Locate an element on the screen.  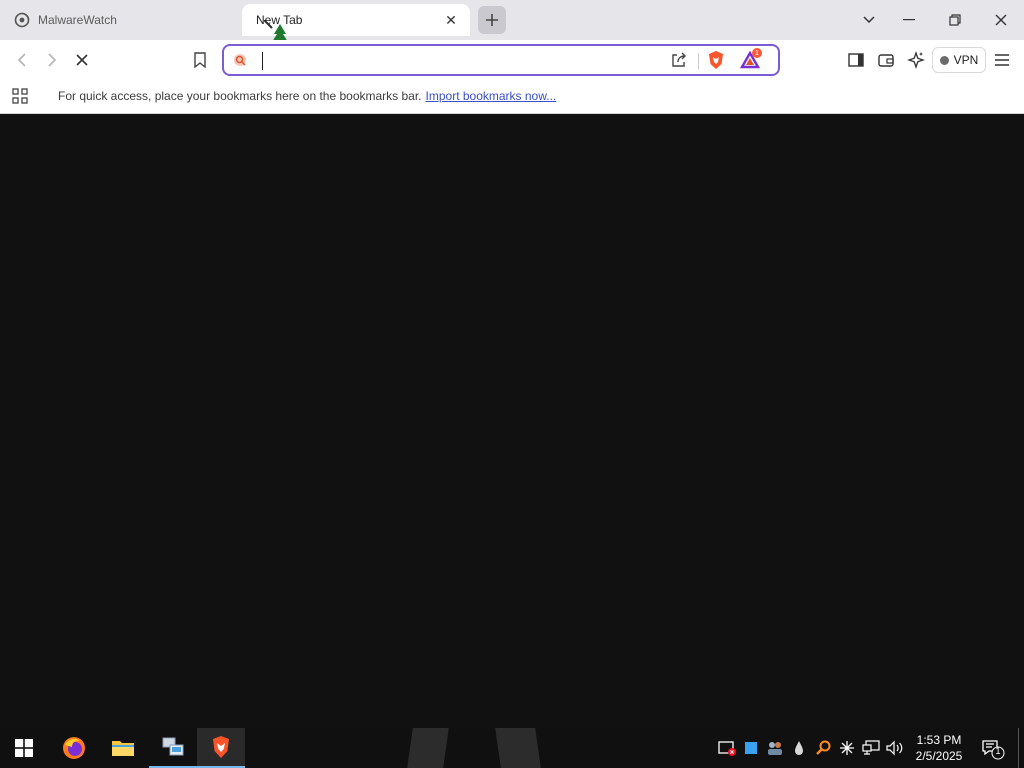
network-app-taskbar-button is located at coordinates (173, 748).